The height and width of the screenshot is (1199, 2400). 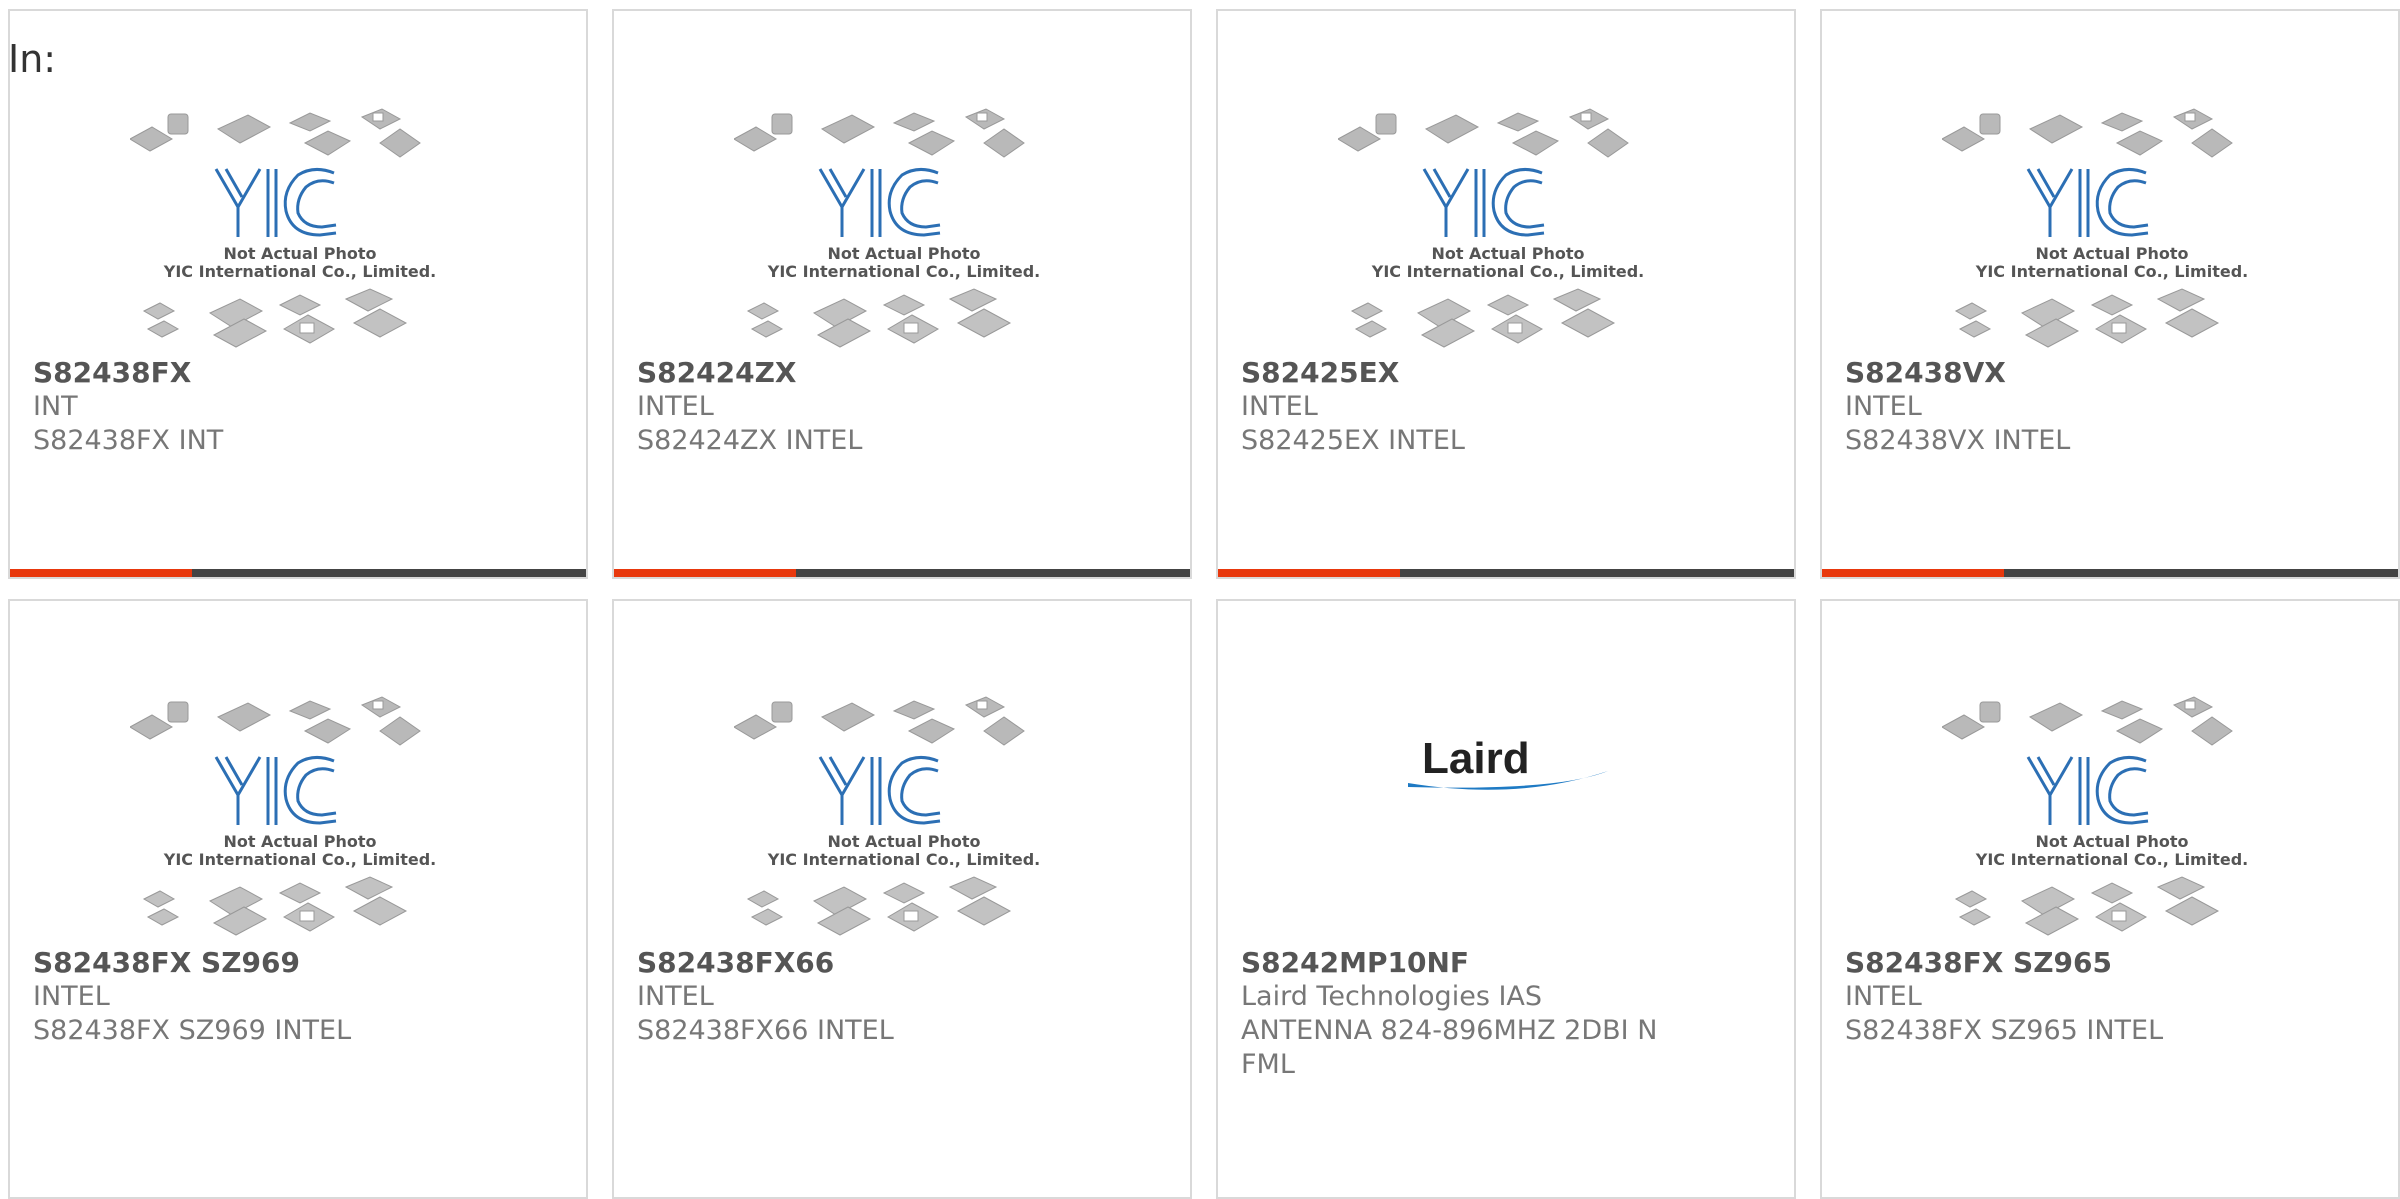 I want to click on product-info: S82438FX66 INTEL S82438FX66 INTEL, so click(x=847, y=997).